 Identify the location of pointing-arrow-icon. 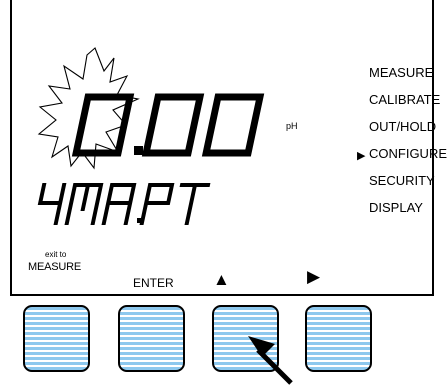
(270, 360).